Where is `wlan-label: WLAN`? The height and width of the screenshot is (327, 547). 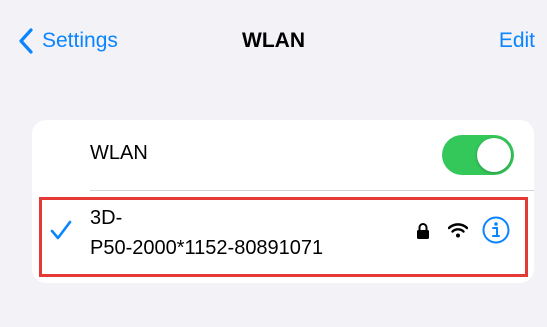
wlan-label: WLAN is located at coordinates (119, 153).